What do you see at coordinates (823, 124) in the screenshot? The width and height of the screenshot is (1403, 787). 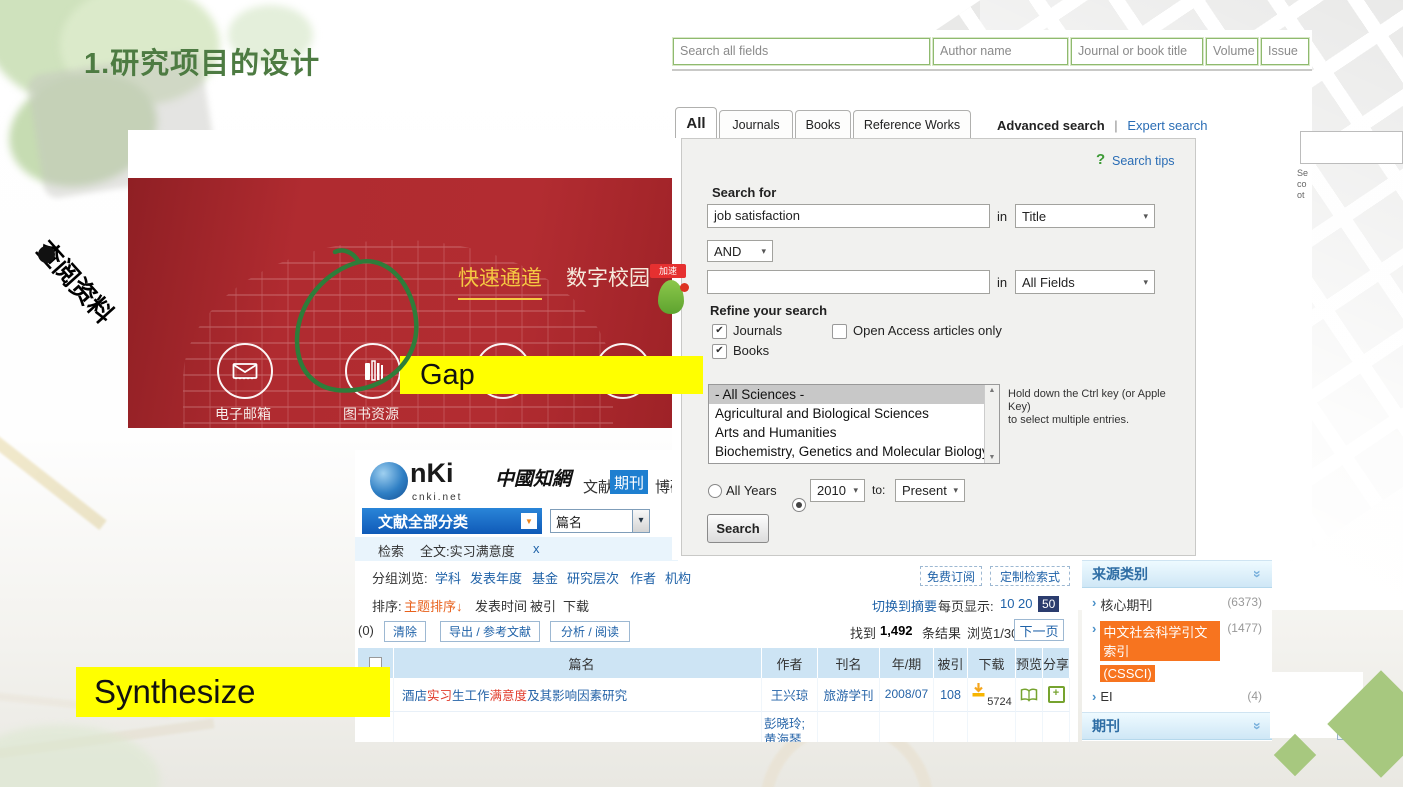 I see `tab-books: Books` at bounding box center [823, 124].